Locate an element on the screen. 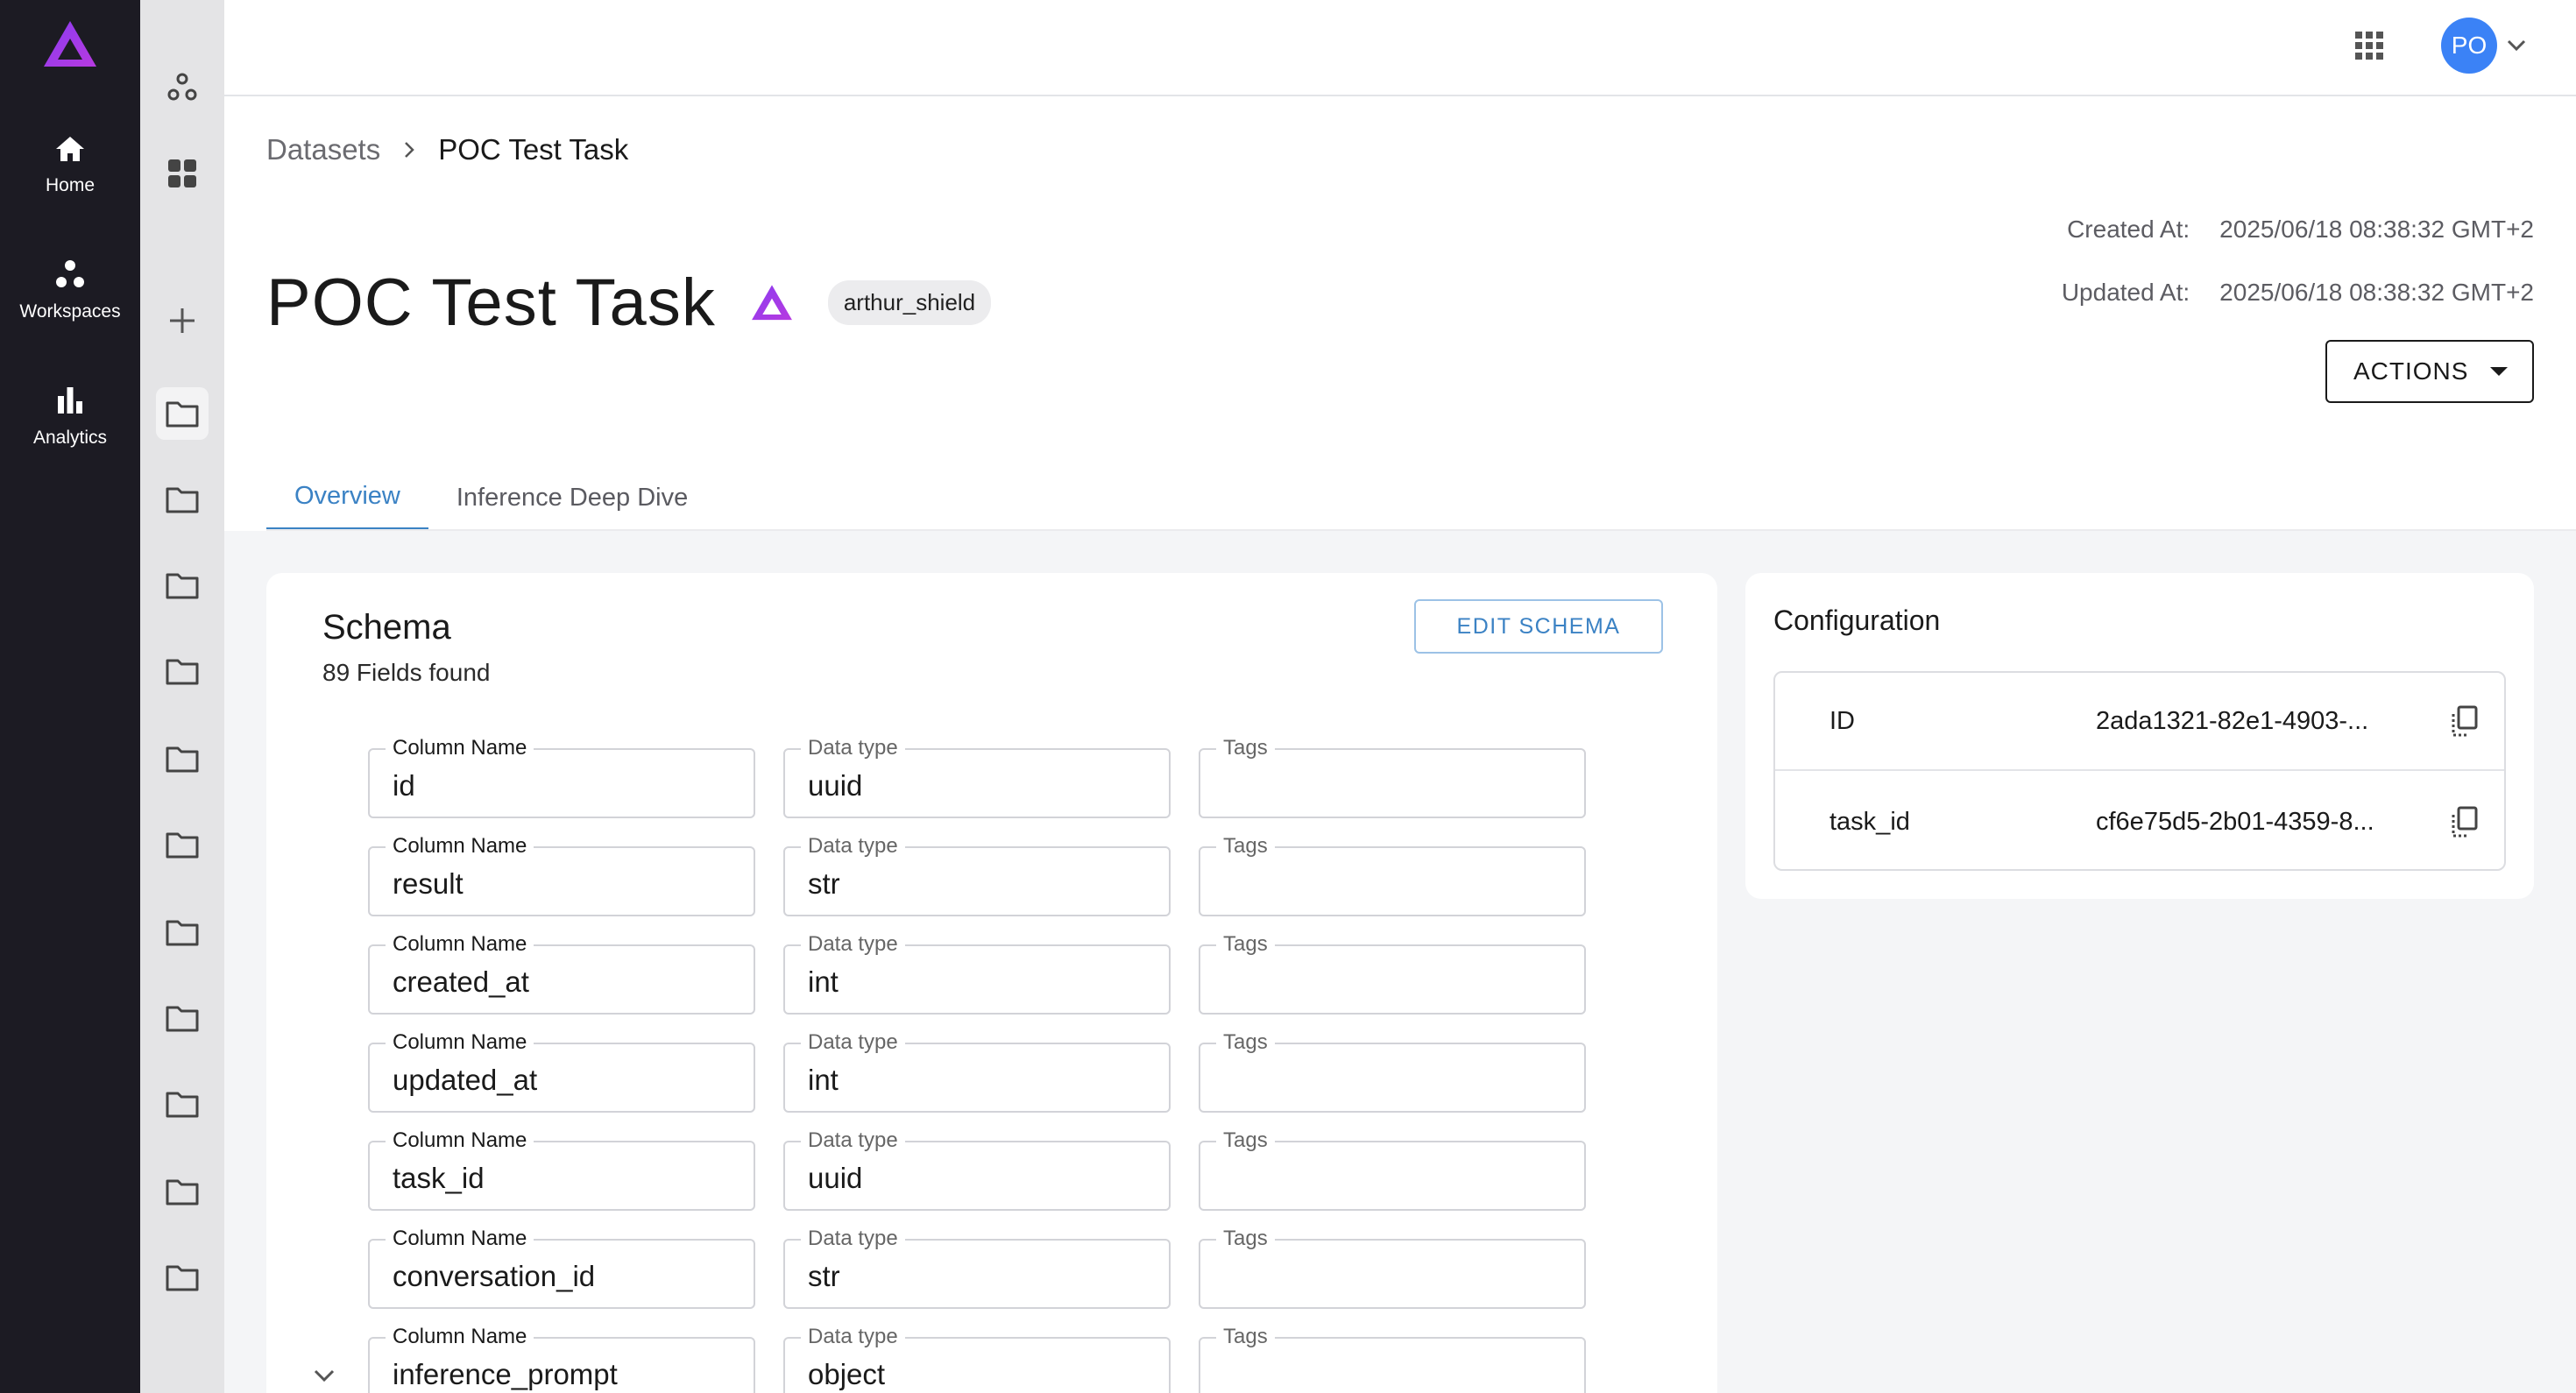 Image resolution: width=2576 pixels, height=1393 pixels. column-name-field: Column Name created_at is located at coordinates (561, 974).